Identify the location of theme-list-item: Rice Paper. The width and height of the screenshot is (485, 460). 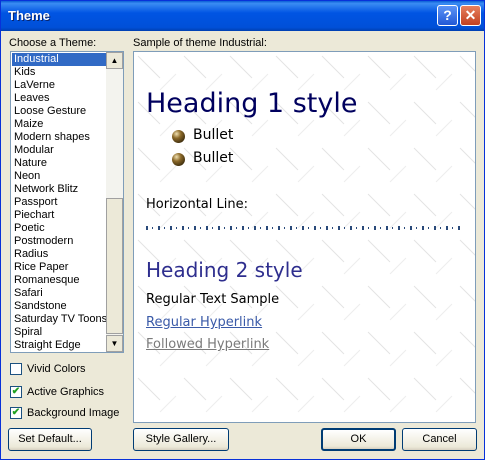
(59, 267).